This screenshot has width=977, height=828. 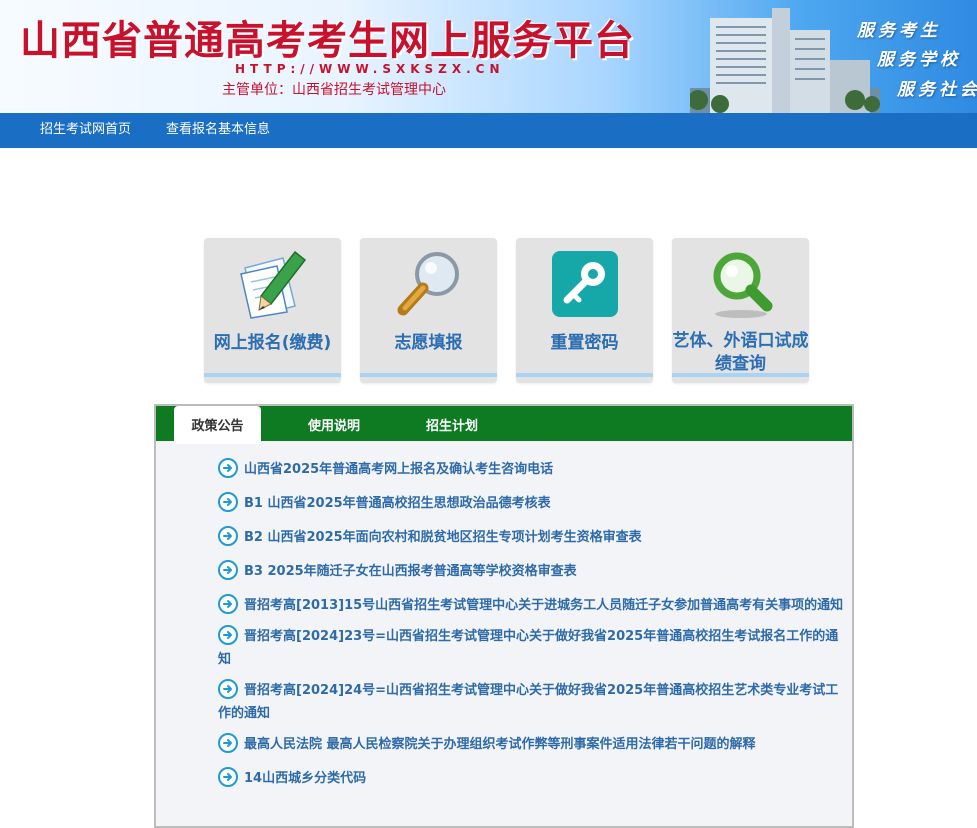 What do you see at coordinates (399, 469) in the screenshot?
I see `notice-title: 山西省2025年普通高考网上报名及确认考生咨询电话` at bounding box center [399, 469].